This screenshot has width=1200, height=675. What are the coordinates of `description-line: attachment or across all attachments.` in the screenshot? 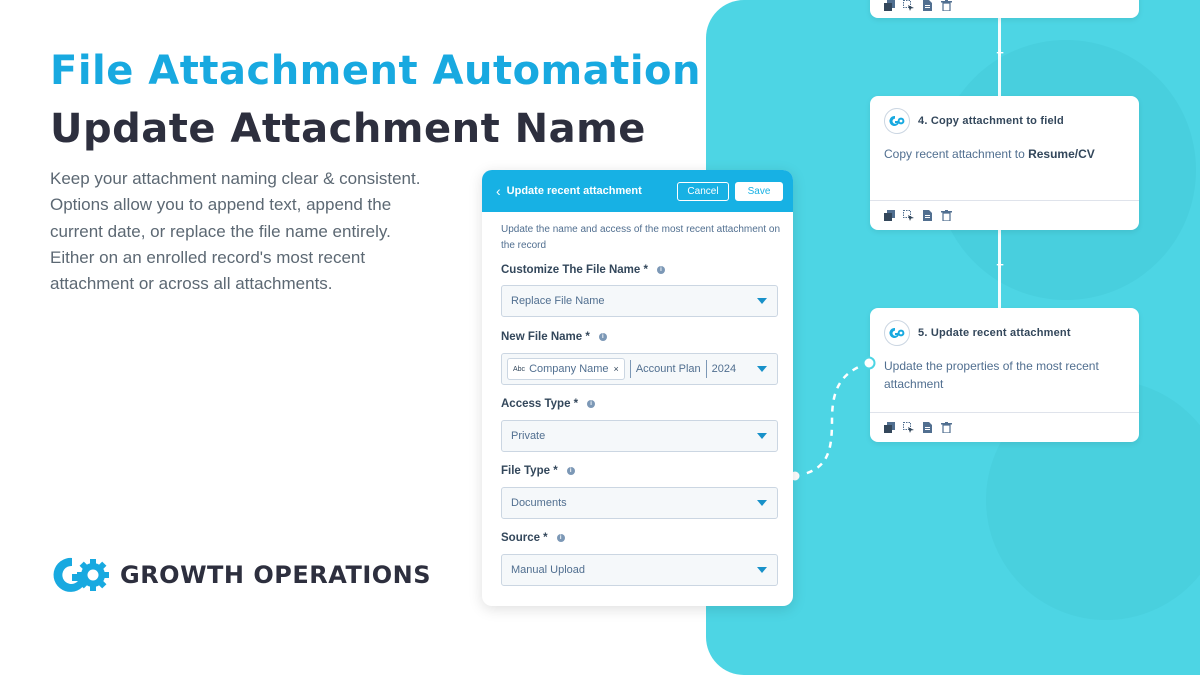 It's located at (191, 284).